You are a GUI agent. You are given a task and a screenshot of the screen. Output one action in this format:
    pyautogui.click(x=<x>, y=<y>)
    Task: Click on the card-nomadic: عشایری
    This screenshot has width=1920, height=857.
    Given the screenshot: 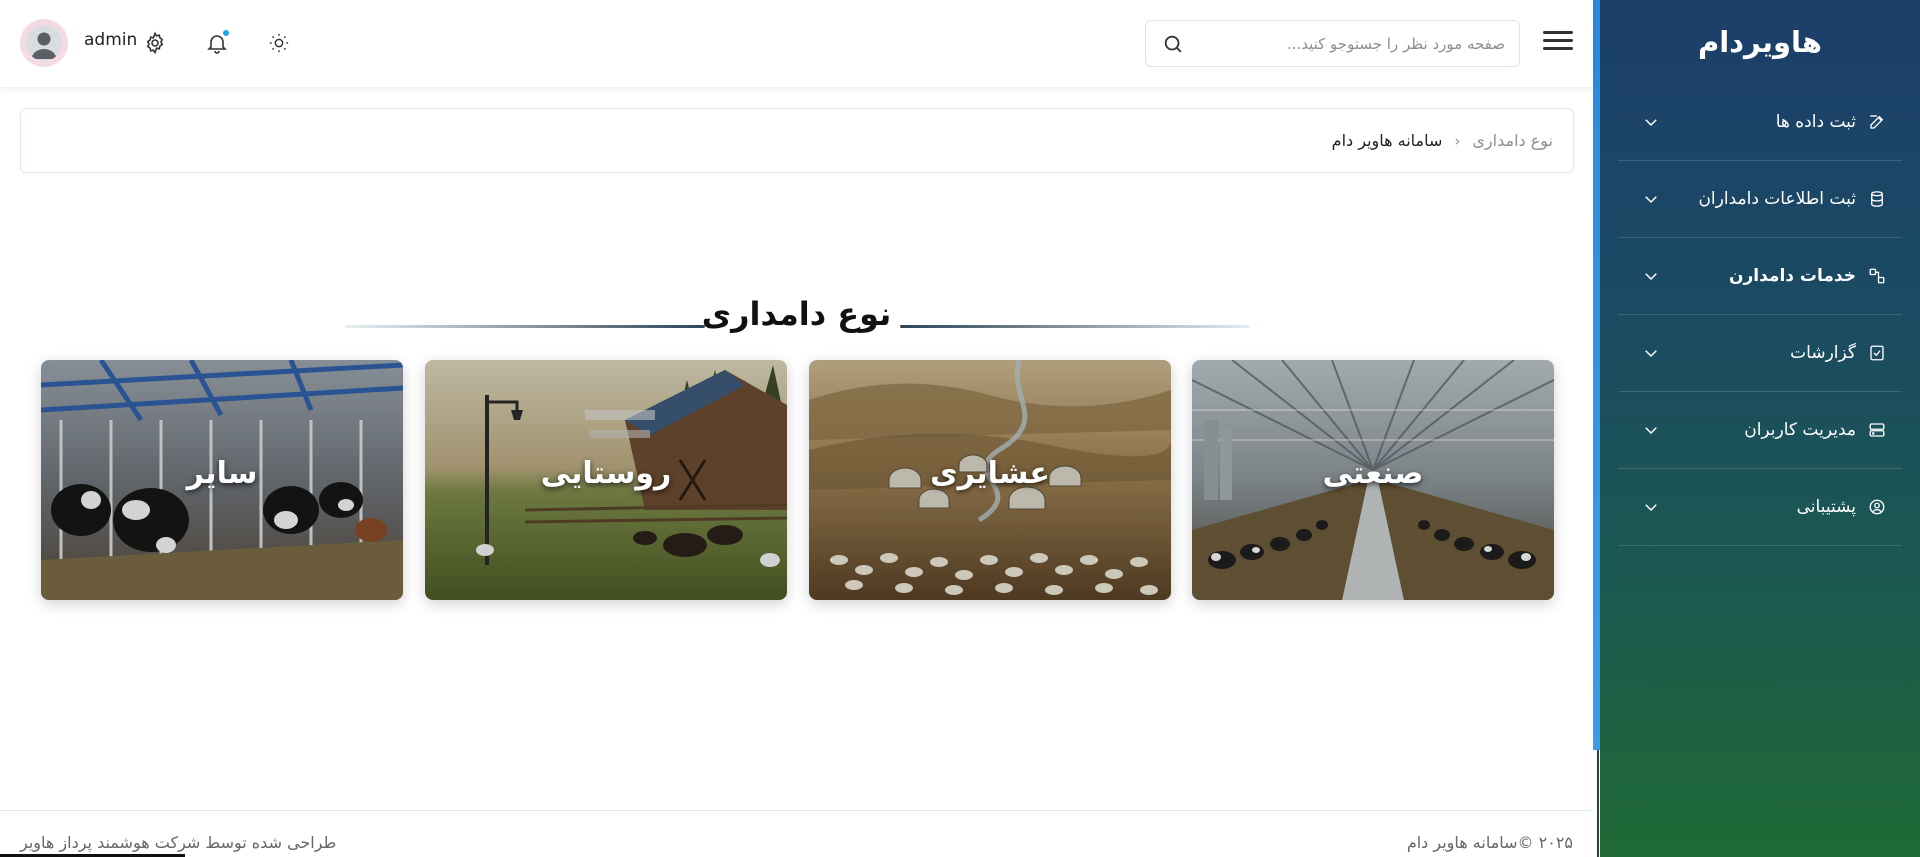 What is the action you would take?
    pyautogui.click(x=990, y=480)
    